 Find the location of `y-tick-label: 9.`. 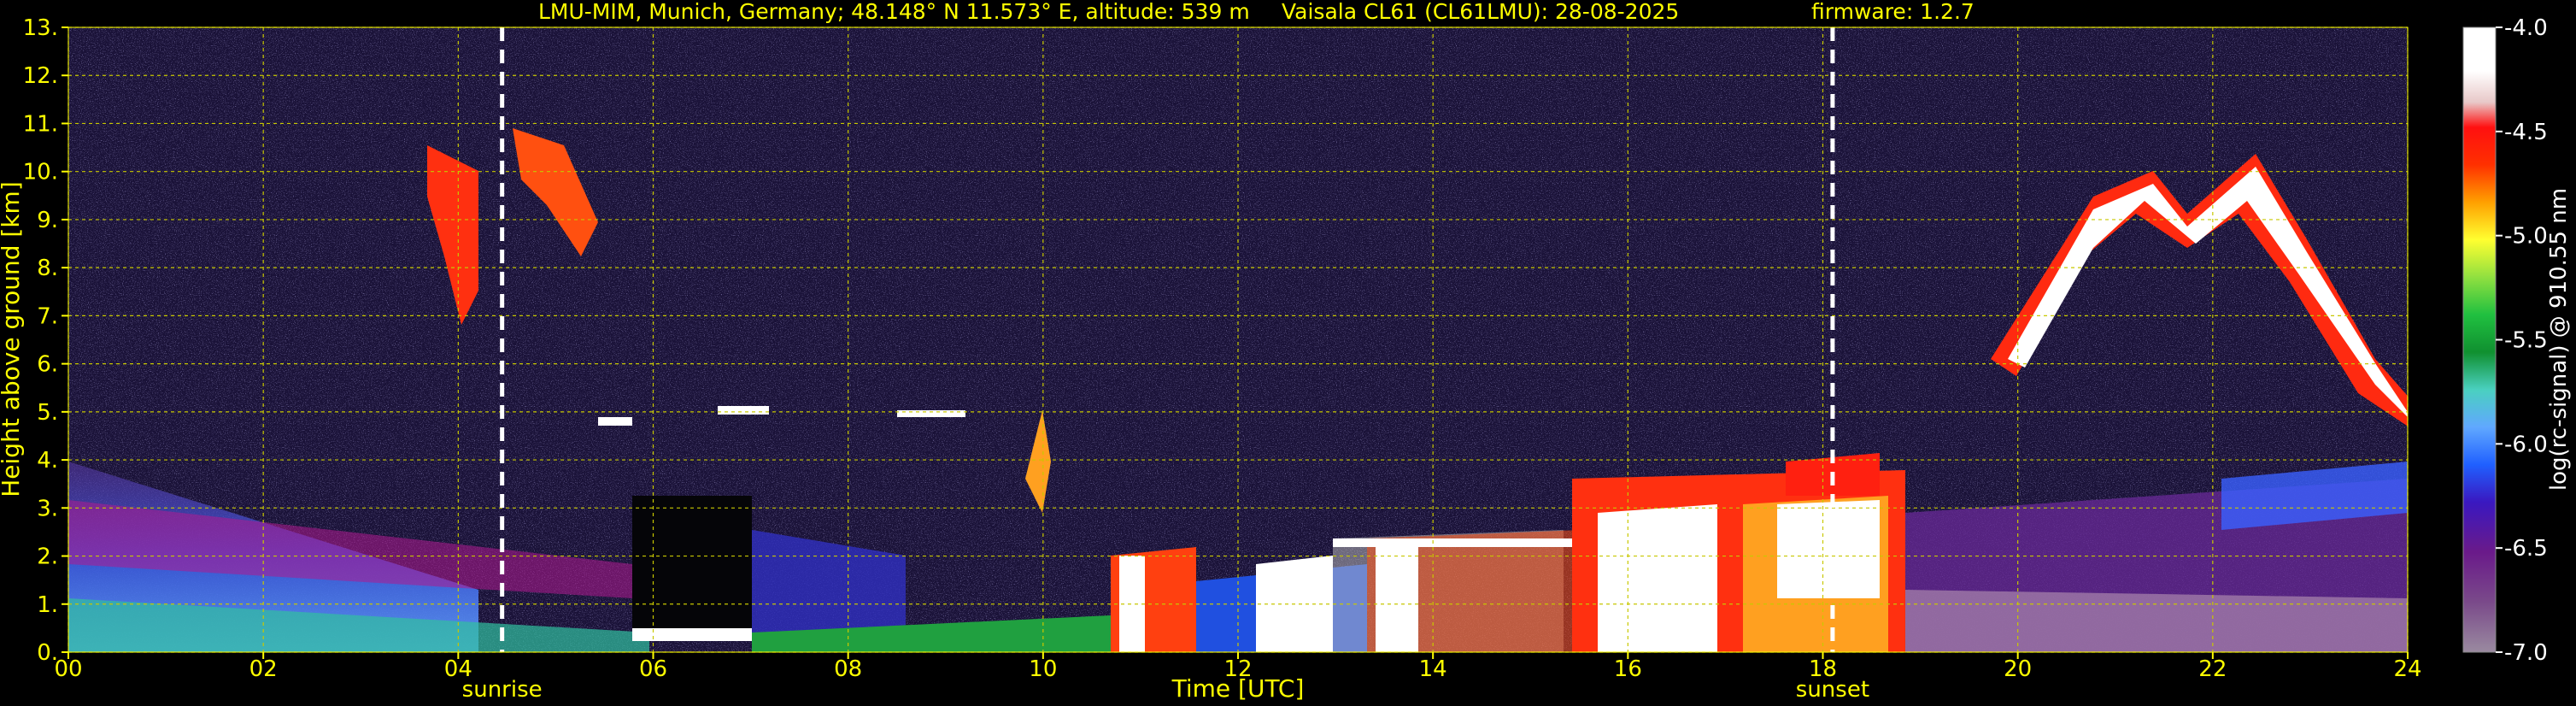

y-tick-label: 9. is located at coordinates (47, 220).